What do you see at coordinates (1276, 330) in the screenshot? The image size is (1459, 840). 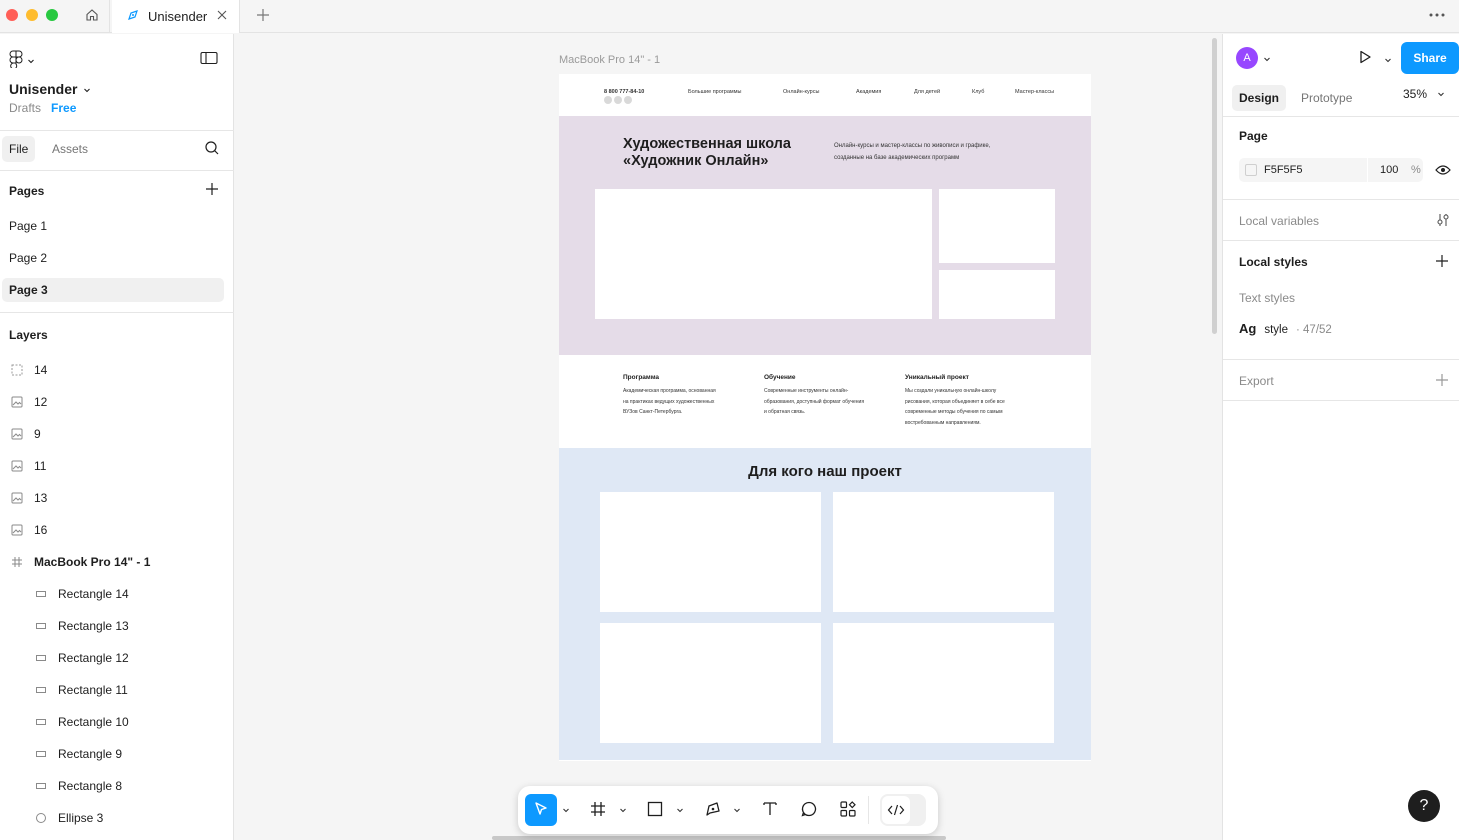 I see `style-name: style` at bounding box center [1276, 330].